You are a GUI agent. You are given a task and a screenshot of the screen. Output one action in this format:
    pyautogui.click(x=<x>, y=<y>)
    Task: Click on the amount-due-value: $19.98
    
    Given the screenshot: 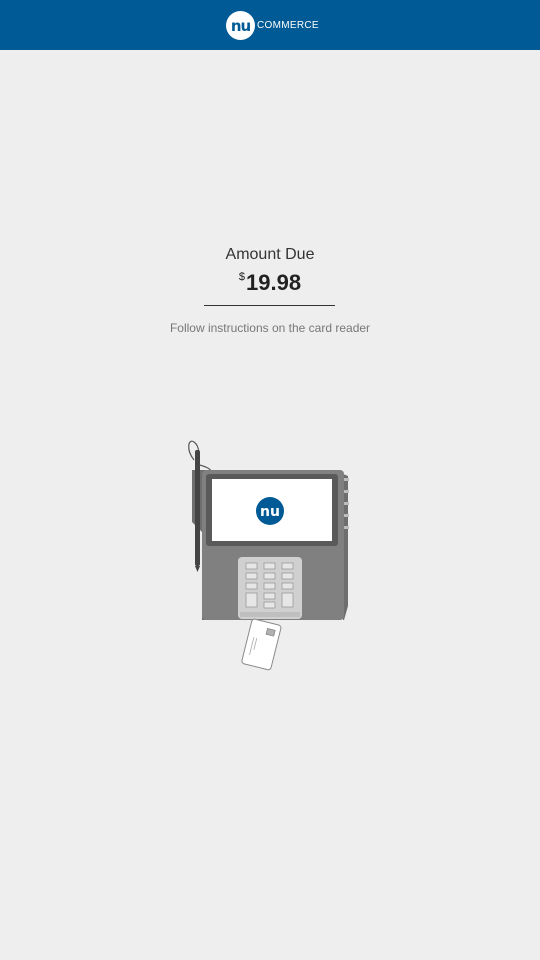 What is the action you would take?
    pyautogui.click(x=270, y=283)
    